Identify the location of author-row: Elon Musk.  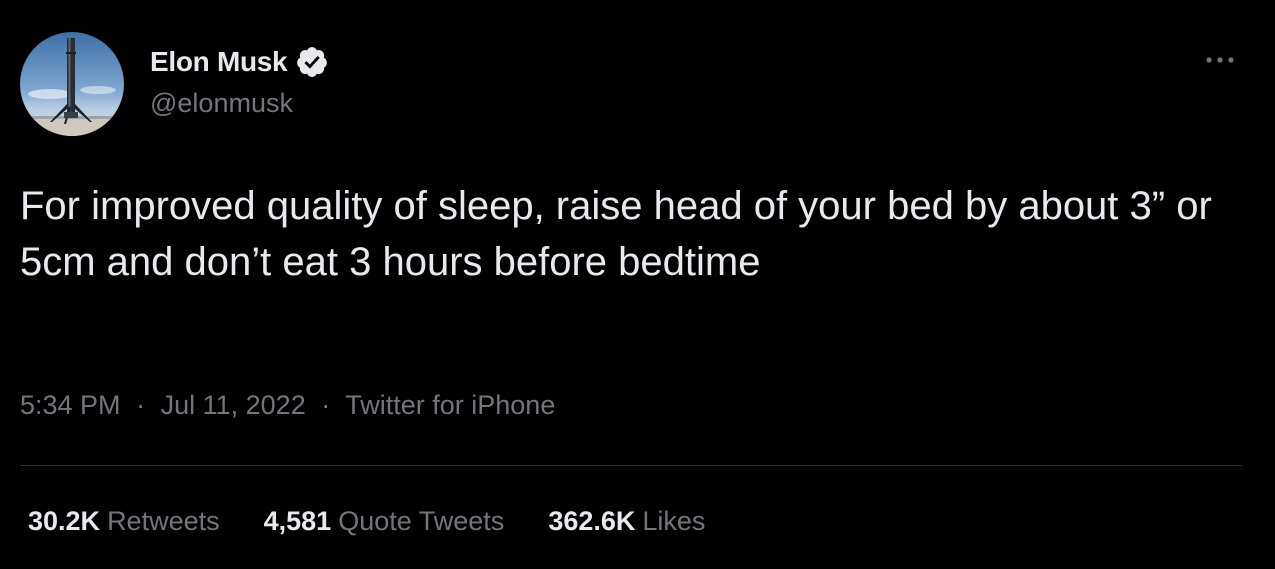
(239, 62).